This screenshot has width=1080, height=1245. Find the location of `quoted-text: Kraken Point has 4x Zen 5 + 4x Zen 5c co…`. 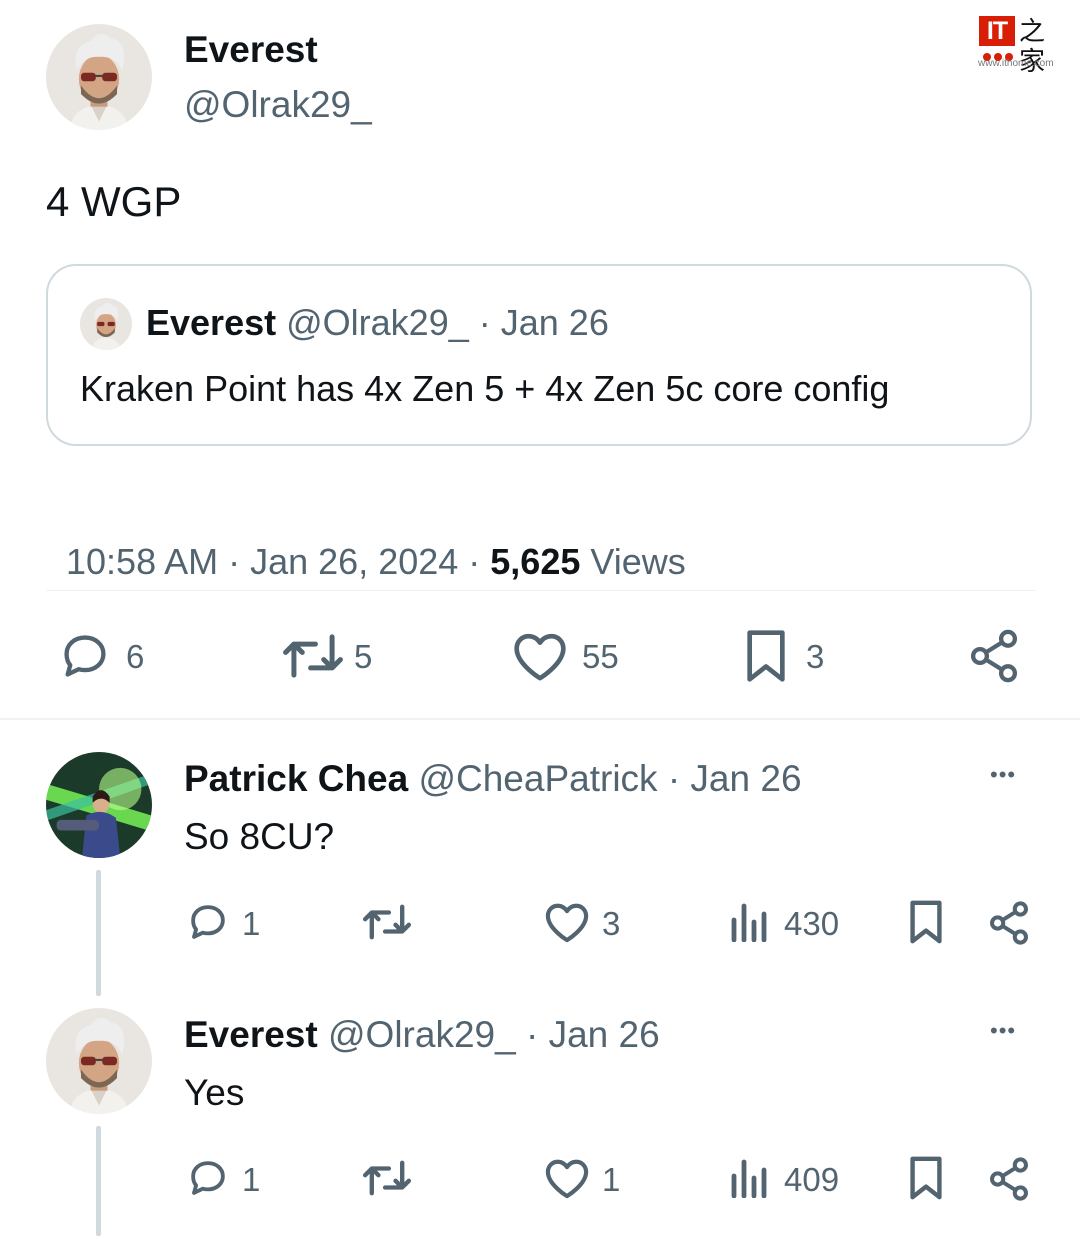

quoted-text: Kraken Point has 4x Zen 5 + 4x Zen 5c co… is located at coordinates (485, 388).